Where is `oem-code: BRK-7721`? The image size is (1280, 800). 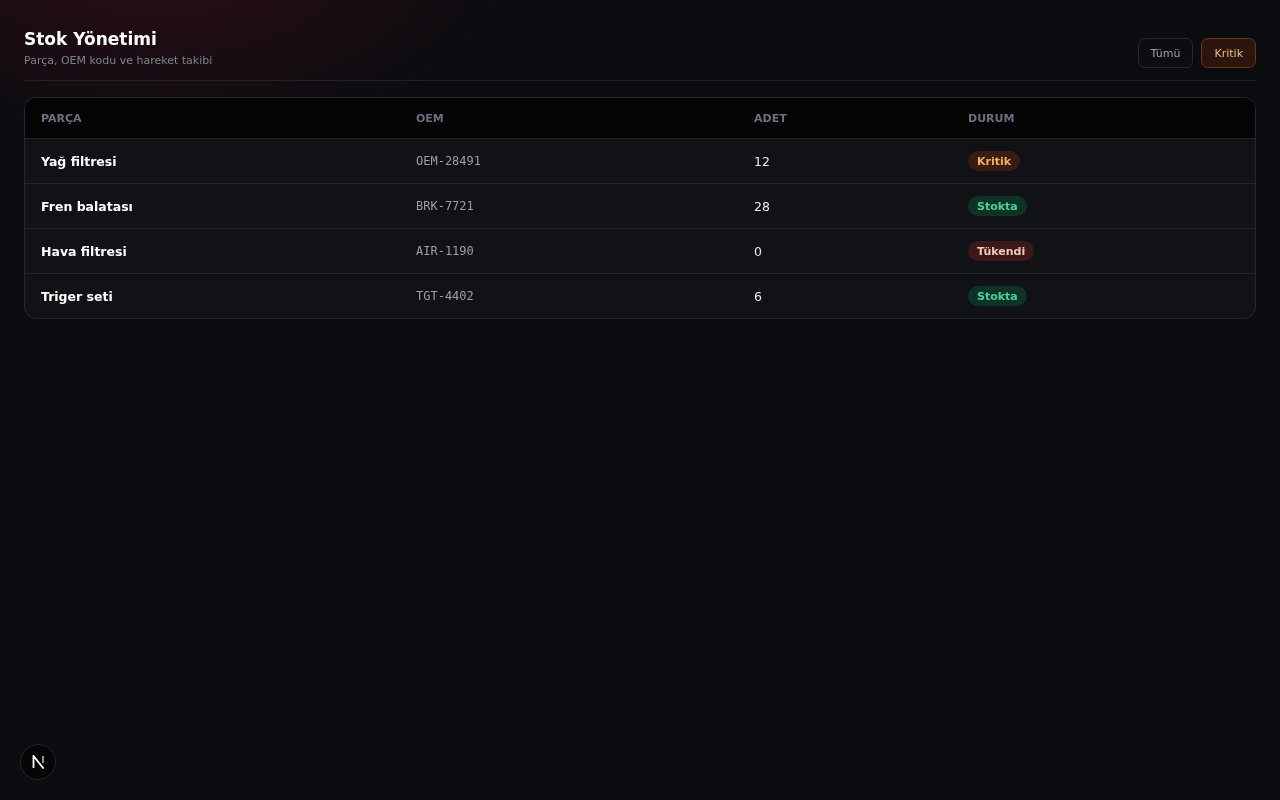
oem-code: BRK-7721 is located at coordinates (445, 206).